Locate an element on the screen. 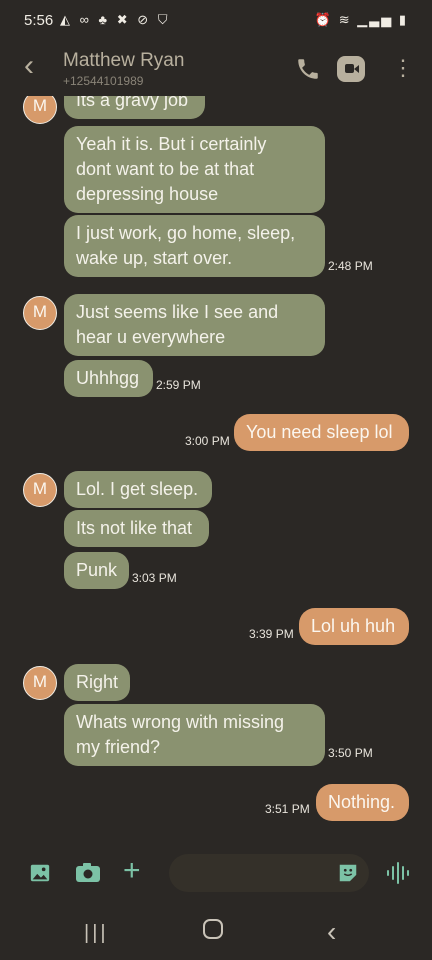 Image resolution: width=432 pixels, height=960 pixels. incoming-message: Its not like that is located at coordinates (136, 528).